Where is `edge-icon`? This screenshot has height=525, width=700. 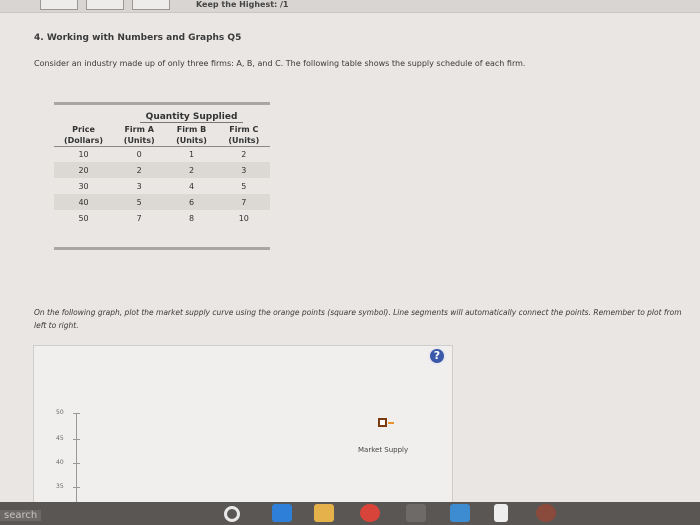 edge-icon is located at coordinates (282, 513).